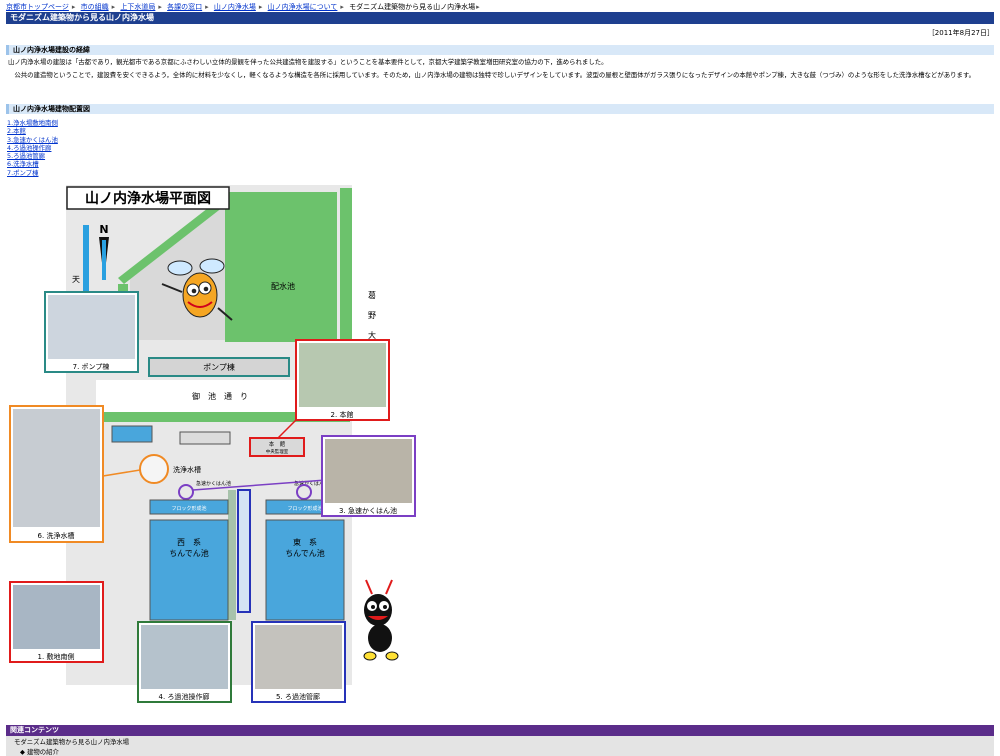 The width and height of the screenshot is (1000, 756). What do you see at coordinates (213, 483) in the screenshot?
I see `kyusoku-label-west: 急速かくはん池` at bounding box center [213, 483].